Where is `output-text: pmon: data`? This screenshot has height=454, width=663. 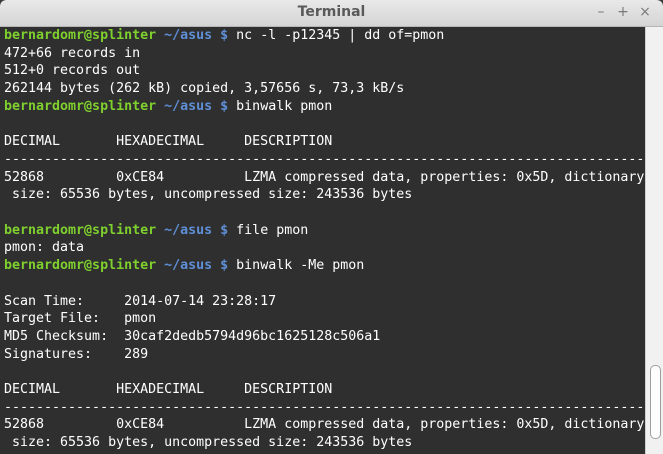 output-text: pmon: data is located at coordinates (44, 248).